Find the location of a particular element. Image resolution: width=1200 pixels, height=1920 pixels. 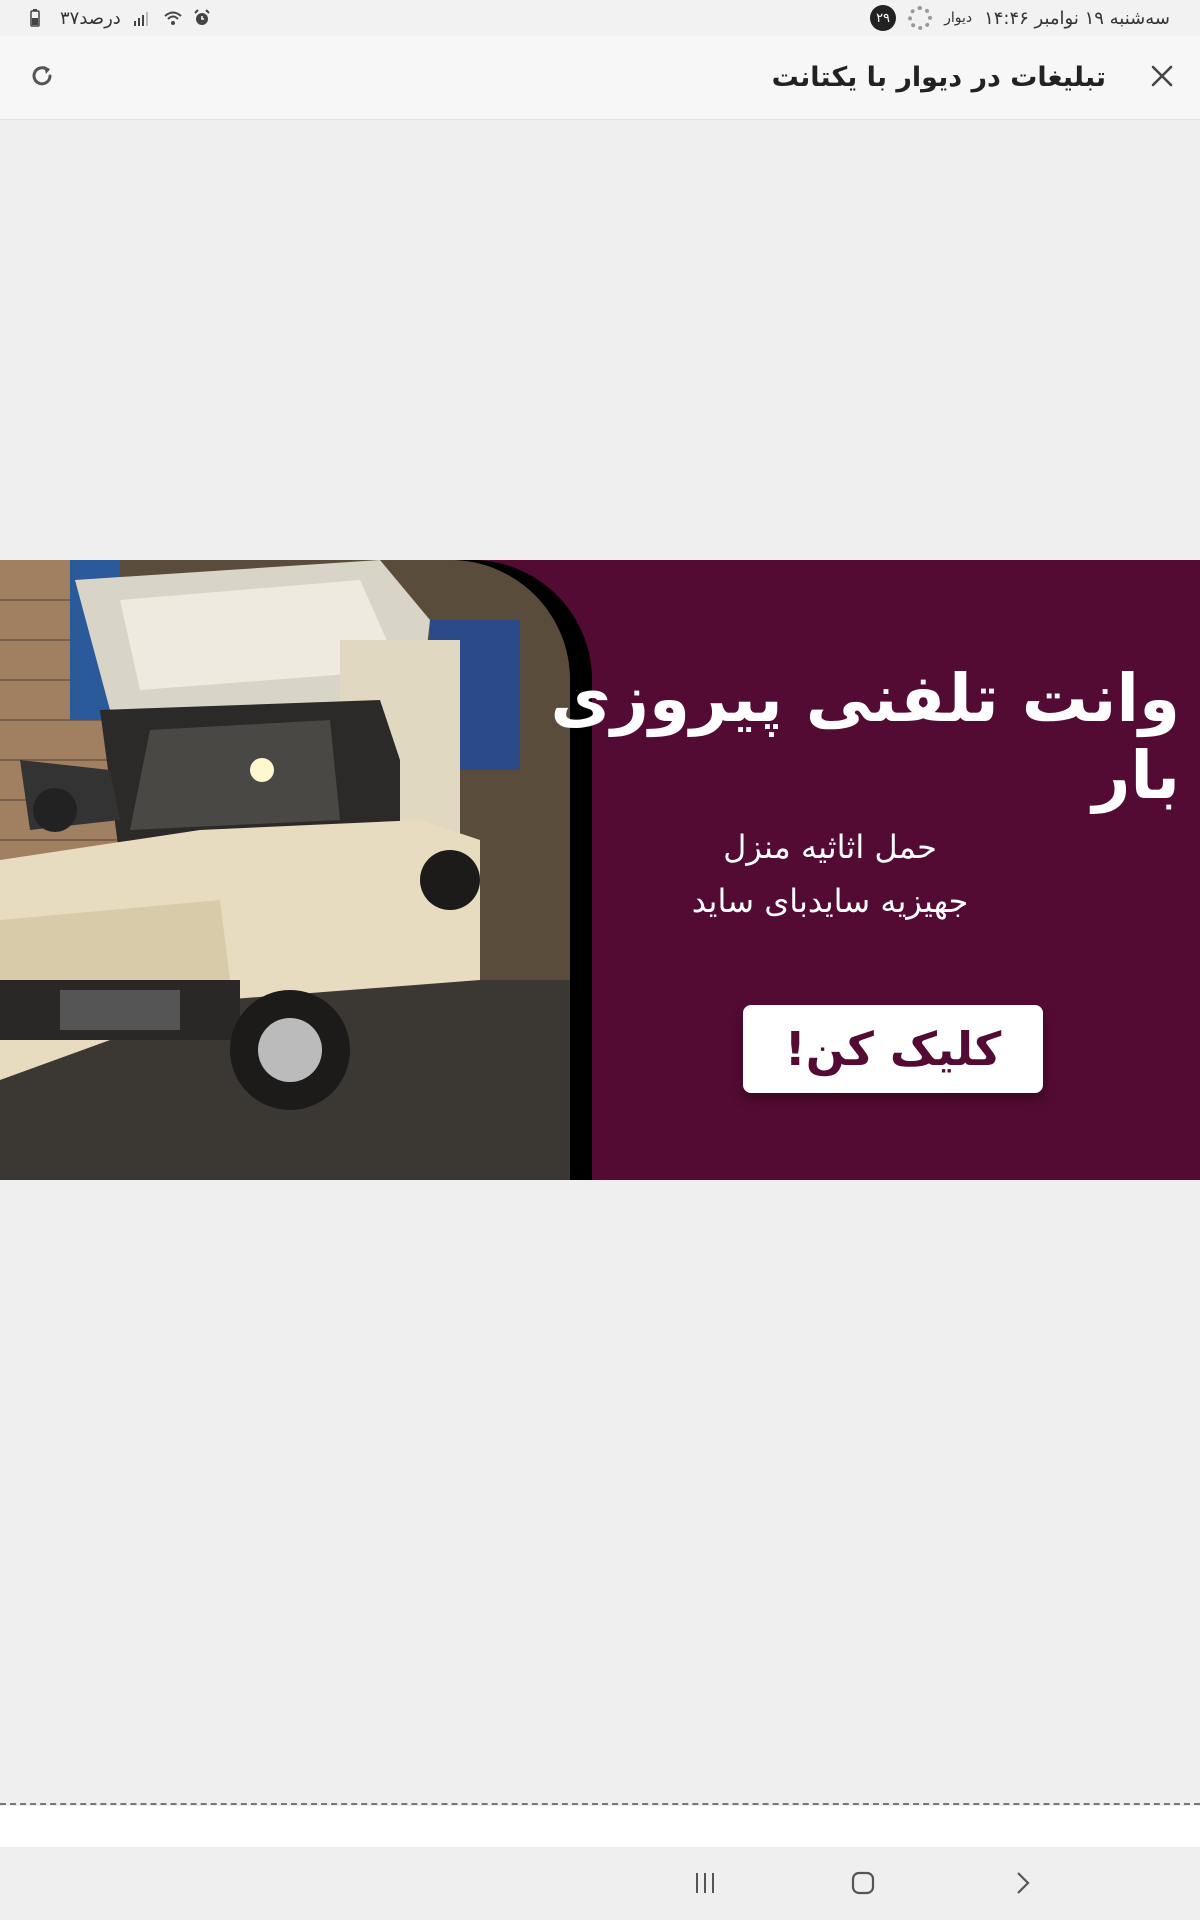

back-button is located at coordinates (1022, 1885).